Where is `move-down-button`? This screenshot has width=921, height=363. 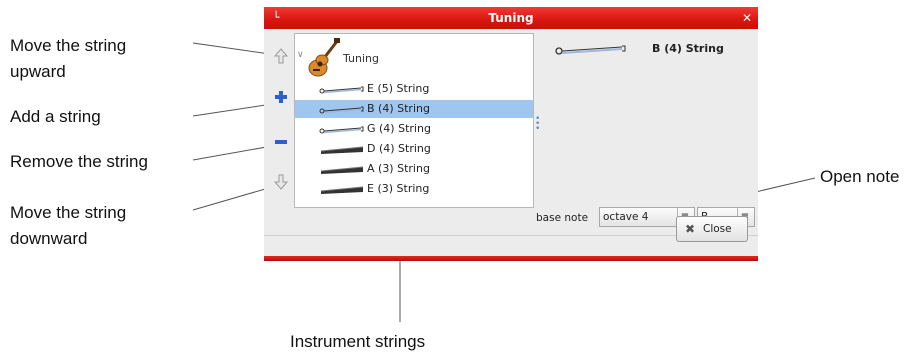
move-down-button is located at coordinates (281, 184).